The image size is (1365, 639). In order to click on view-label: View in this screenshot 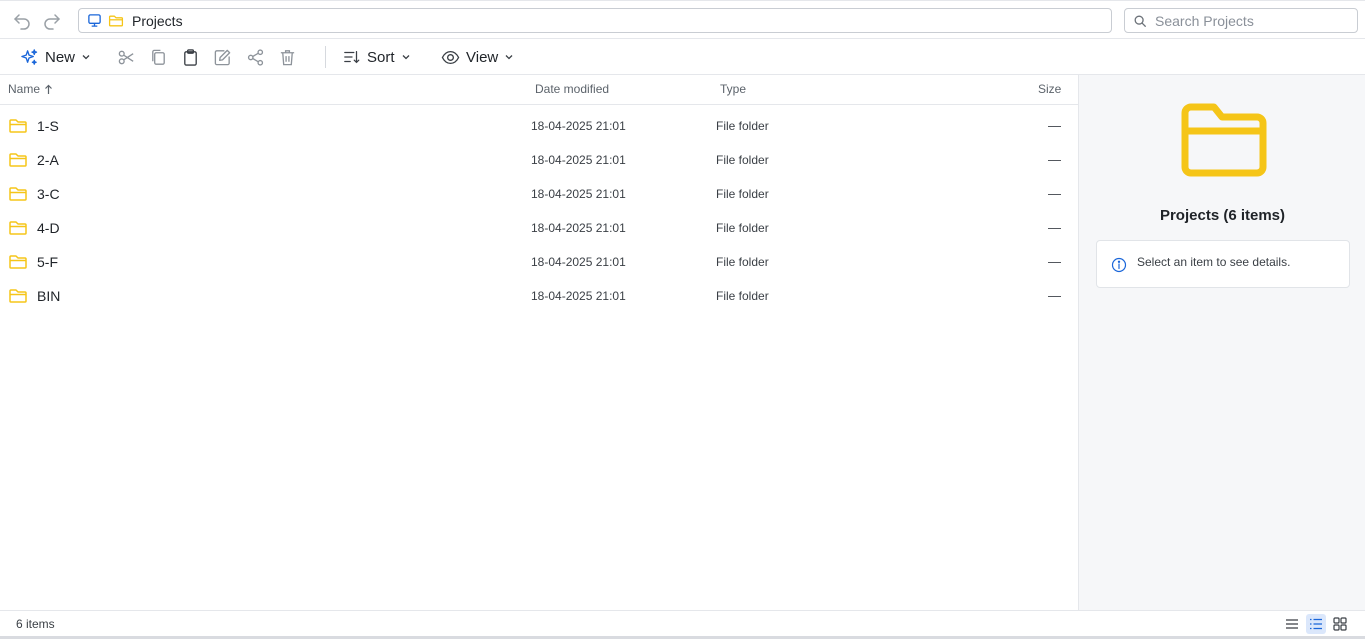, I will do `click(482, 57)`.